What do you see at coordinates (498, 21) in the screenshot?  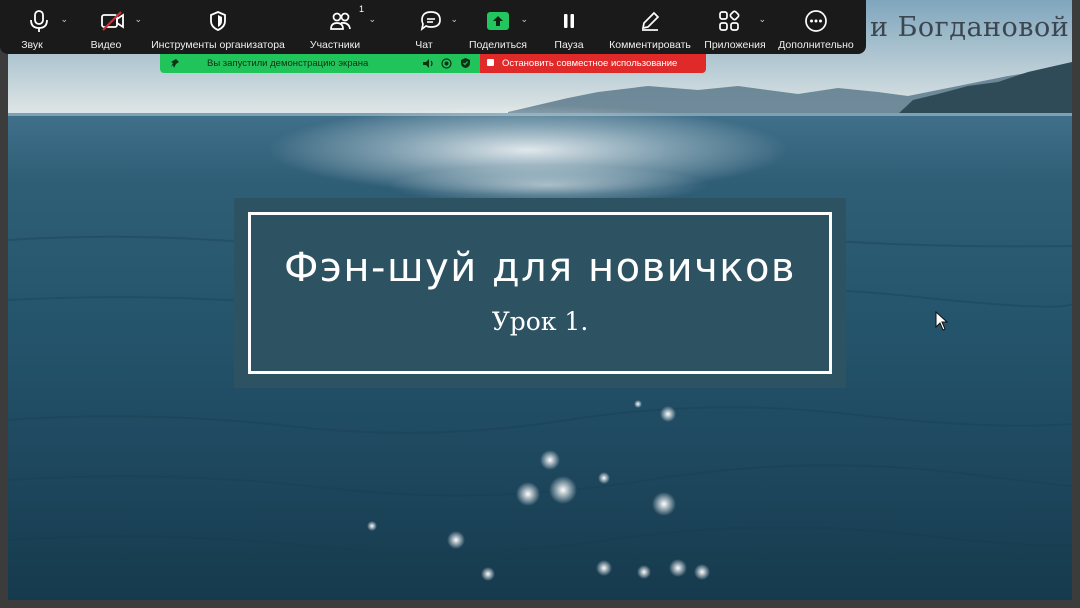 I see `share-screen-icon` at bounding box center [498, 21].